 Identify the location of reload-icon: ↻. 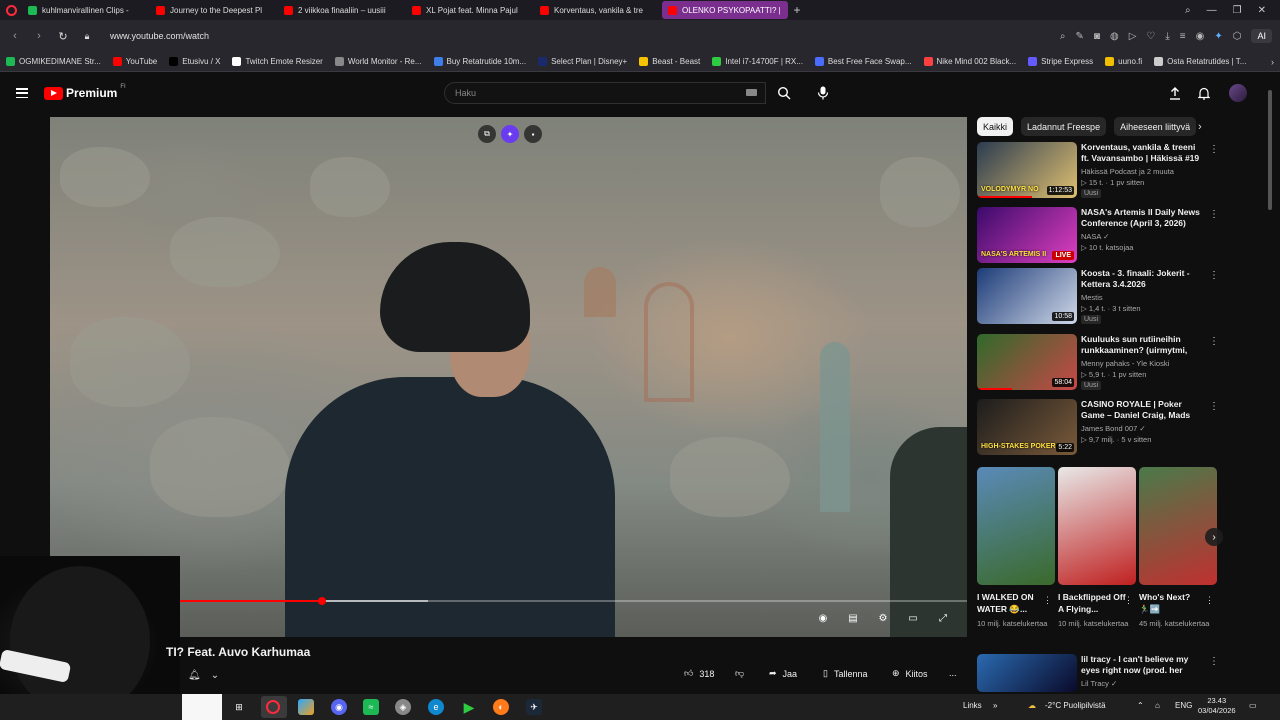
(63, 36).